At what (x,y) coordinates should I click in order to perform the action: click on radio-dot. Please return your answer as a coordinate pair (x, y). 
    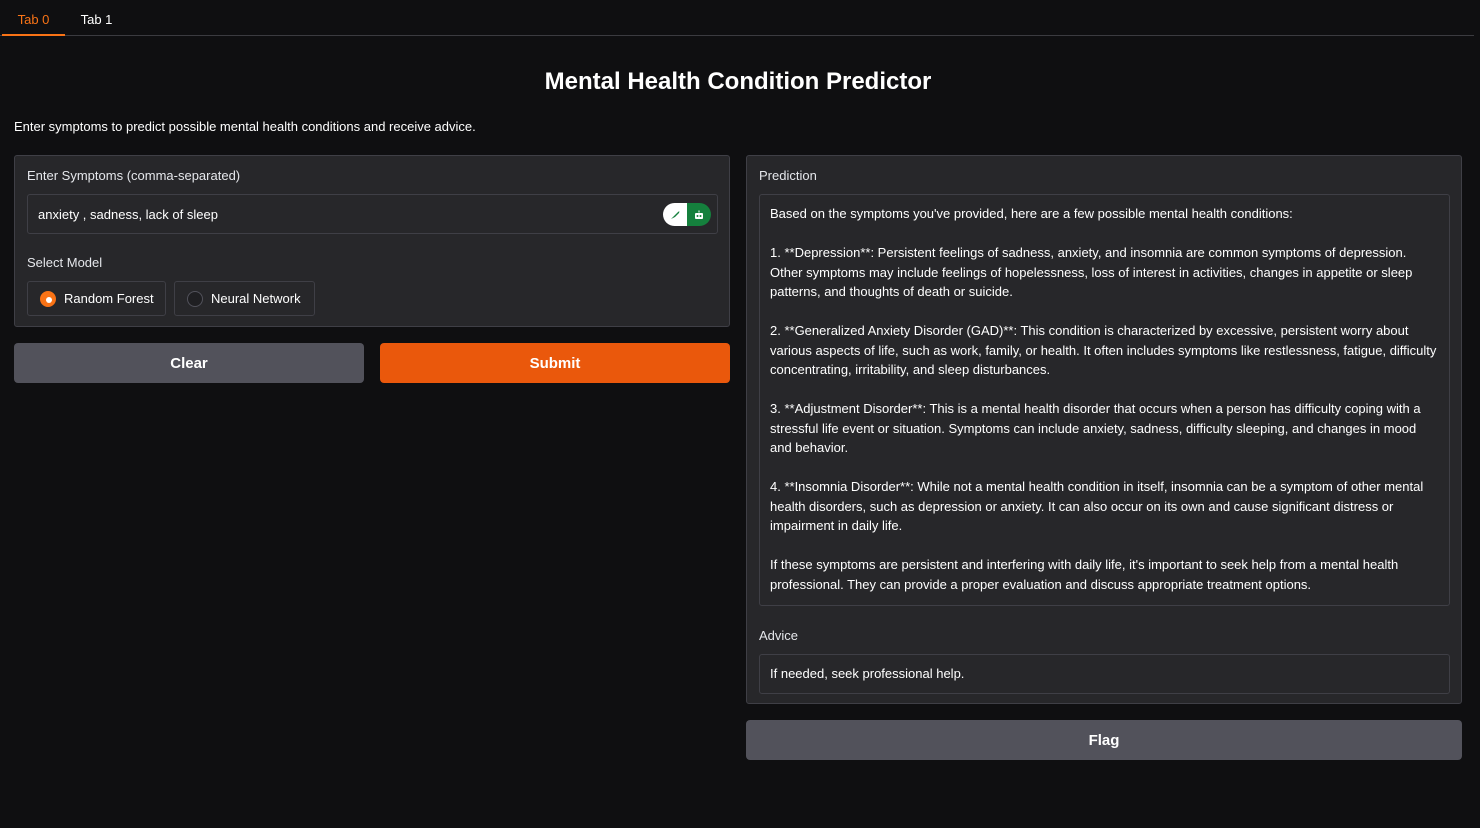
    Looking at the image, I should click on (195, 298).